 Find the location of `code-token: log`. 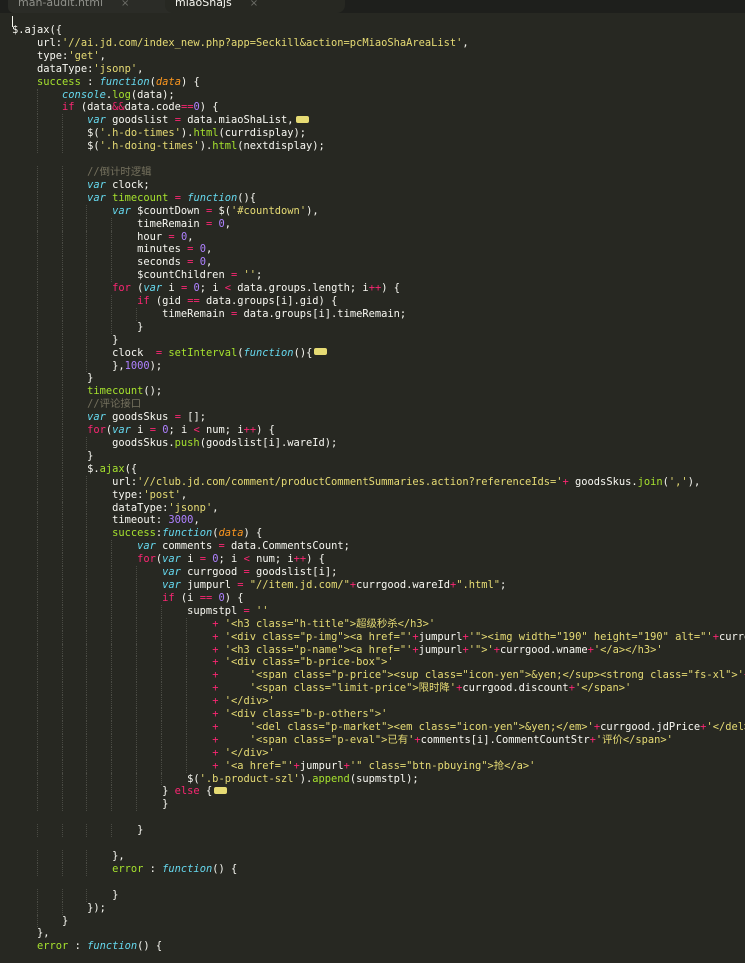

code-token: log is located at coordinates (121, 94).